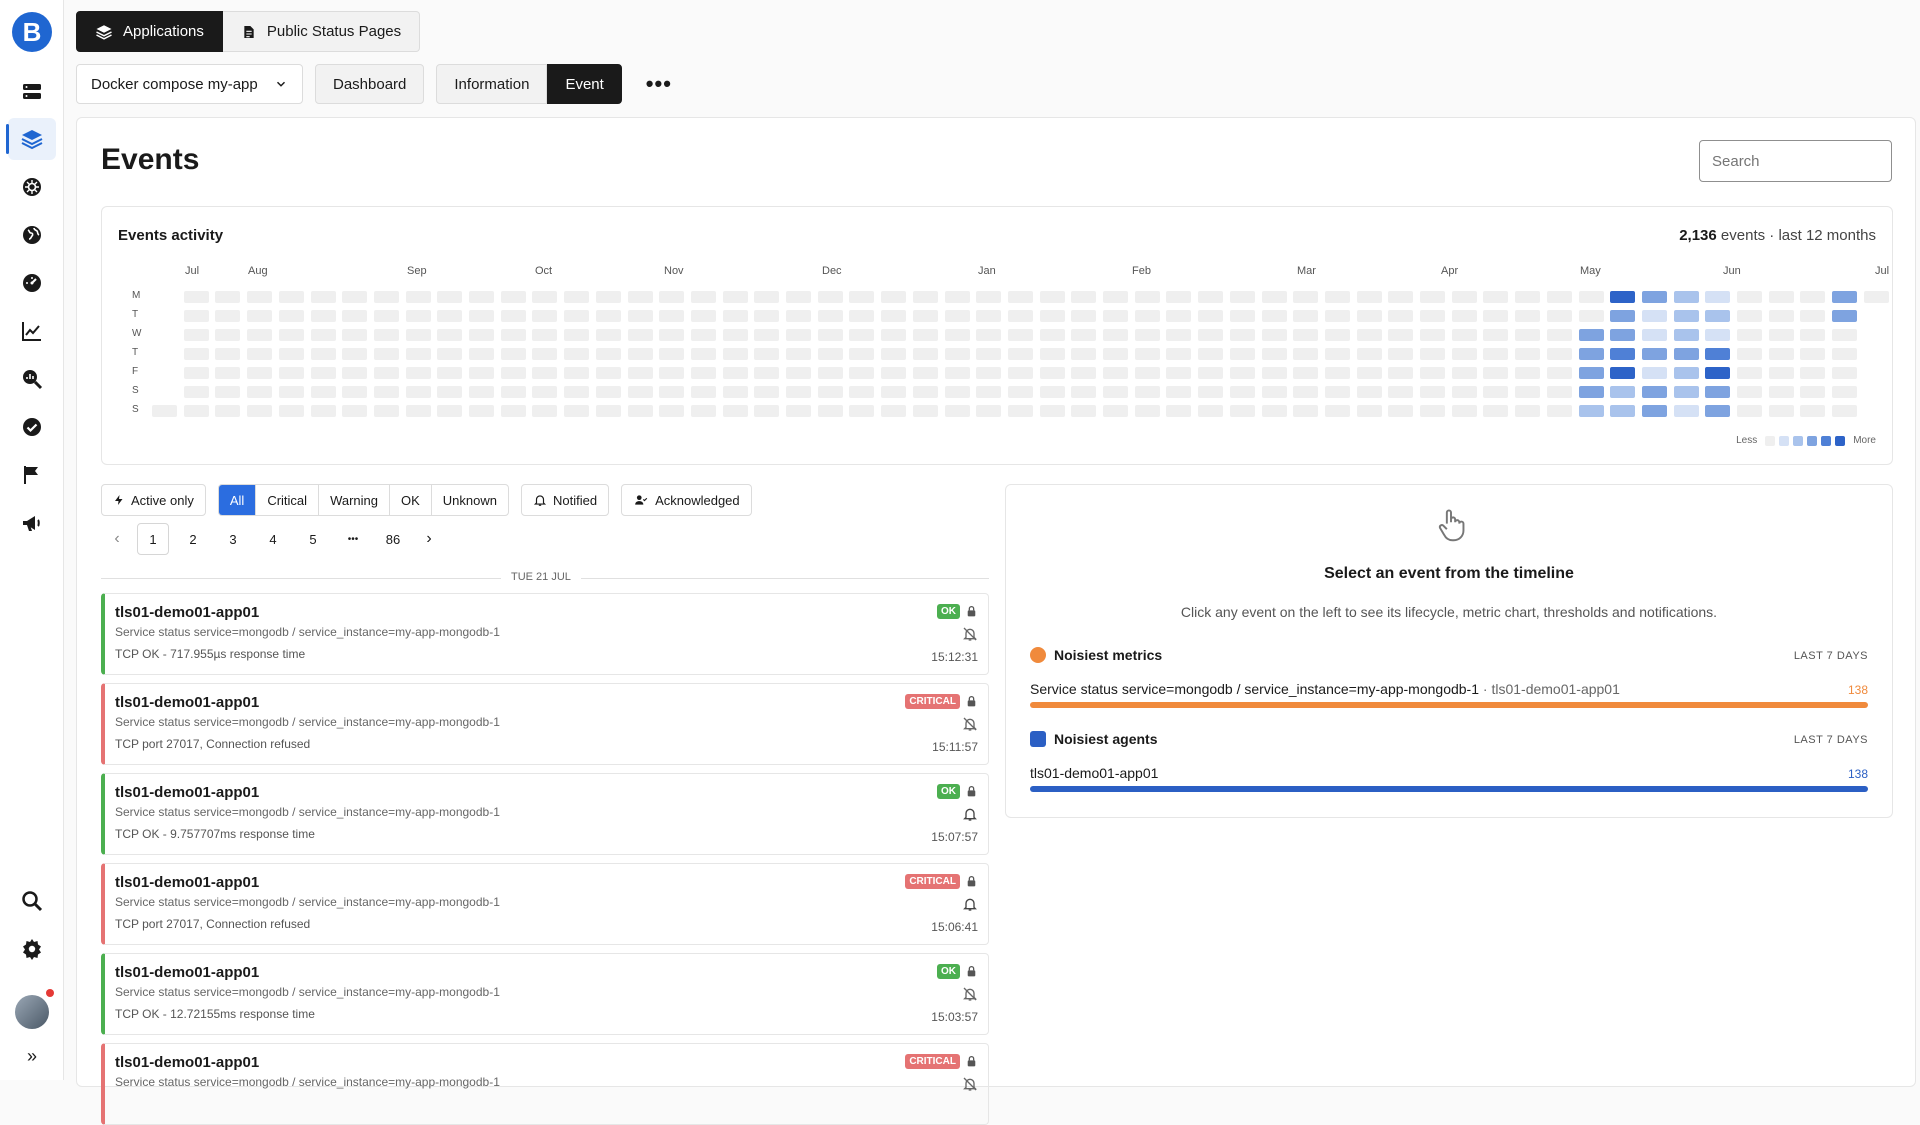 This screenshot has height=1125, width=1920. I want to click on search-icon, so click(32, 901).